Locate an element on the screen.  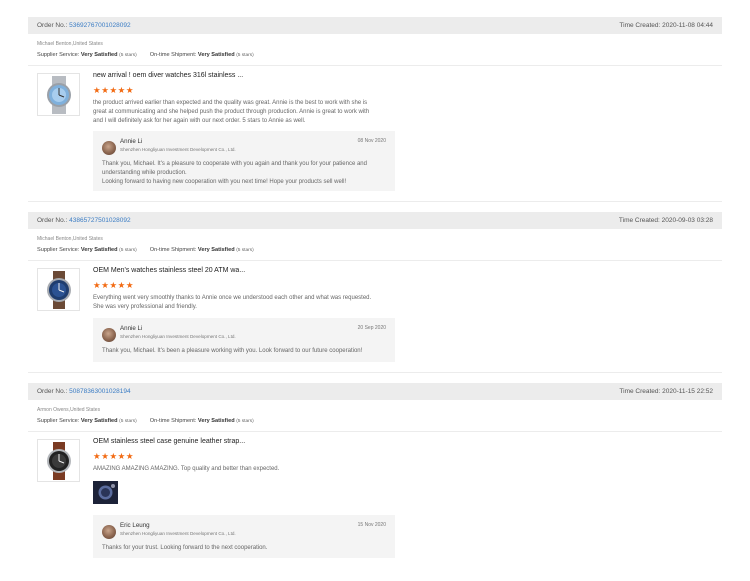
order-no-link: 53692767001028092 is located at coordinates (99, 25).